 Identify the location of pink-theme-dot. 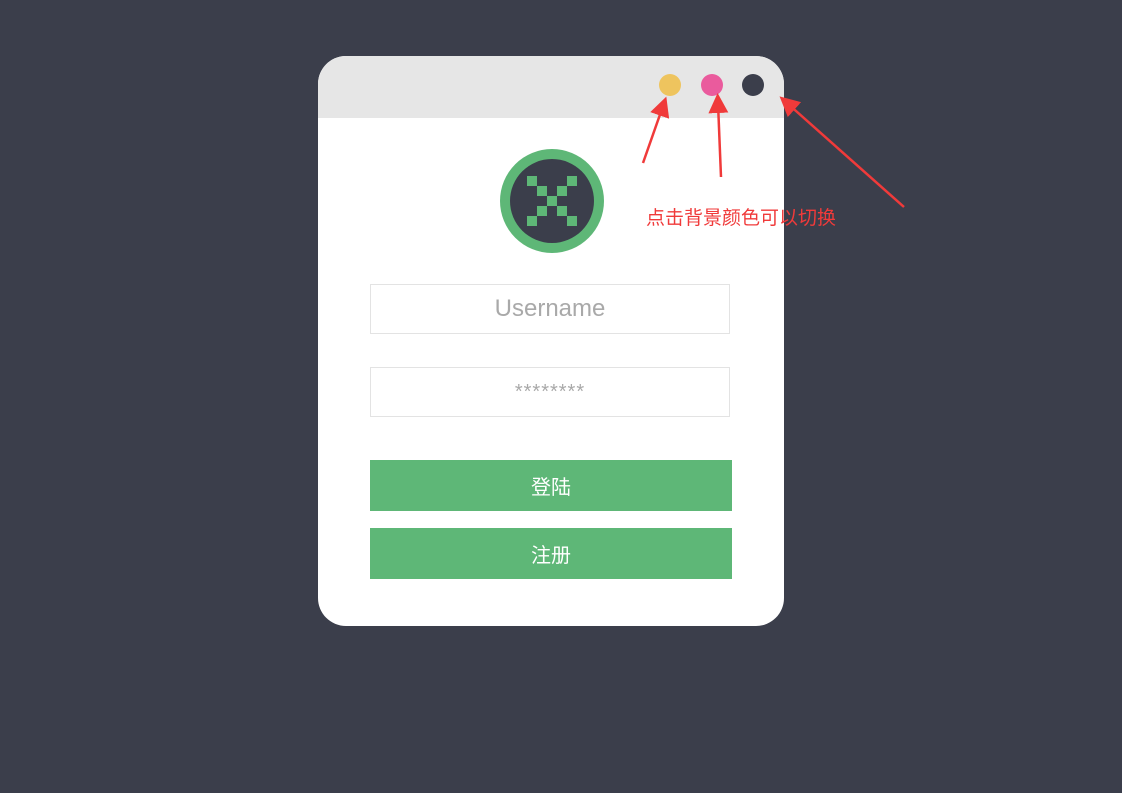
(712, 85).